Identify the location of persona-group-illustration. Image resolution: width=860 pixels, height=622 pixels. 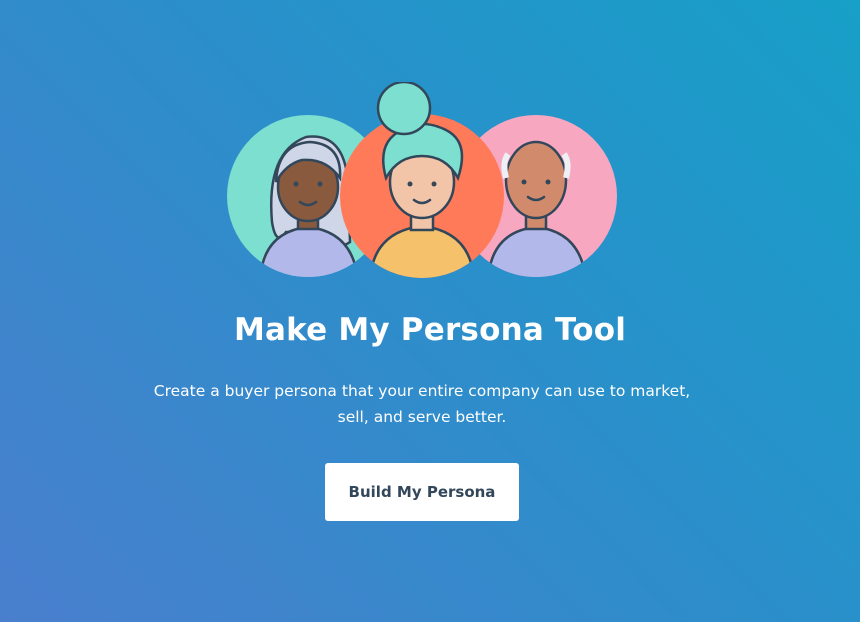
(422, 180).